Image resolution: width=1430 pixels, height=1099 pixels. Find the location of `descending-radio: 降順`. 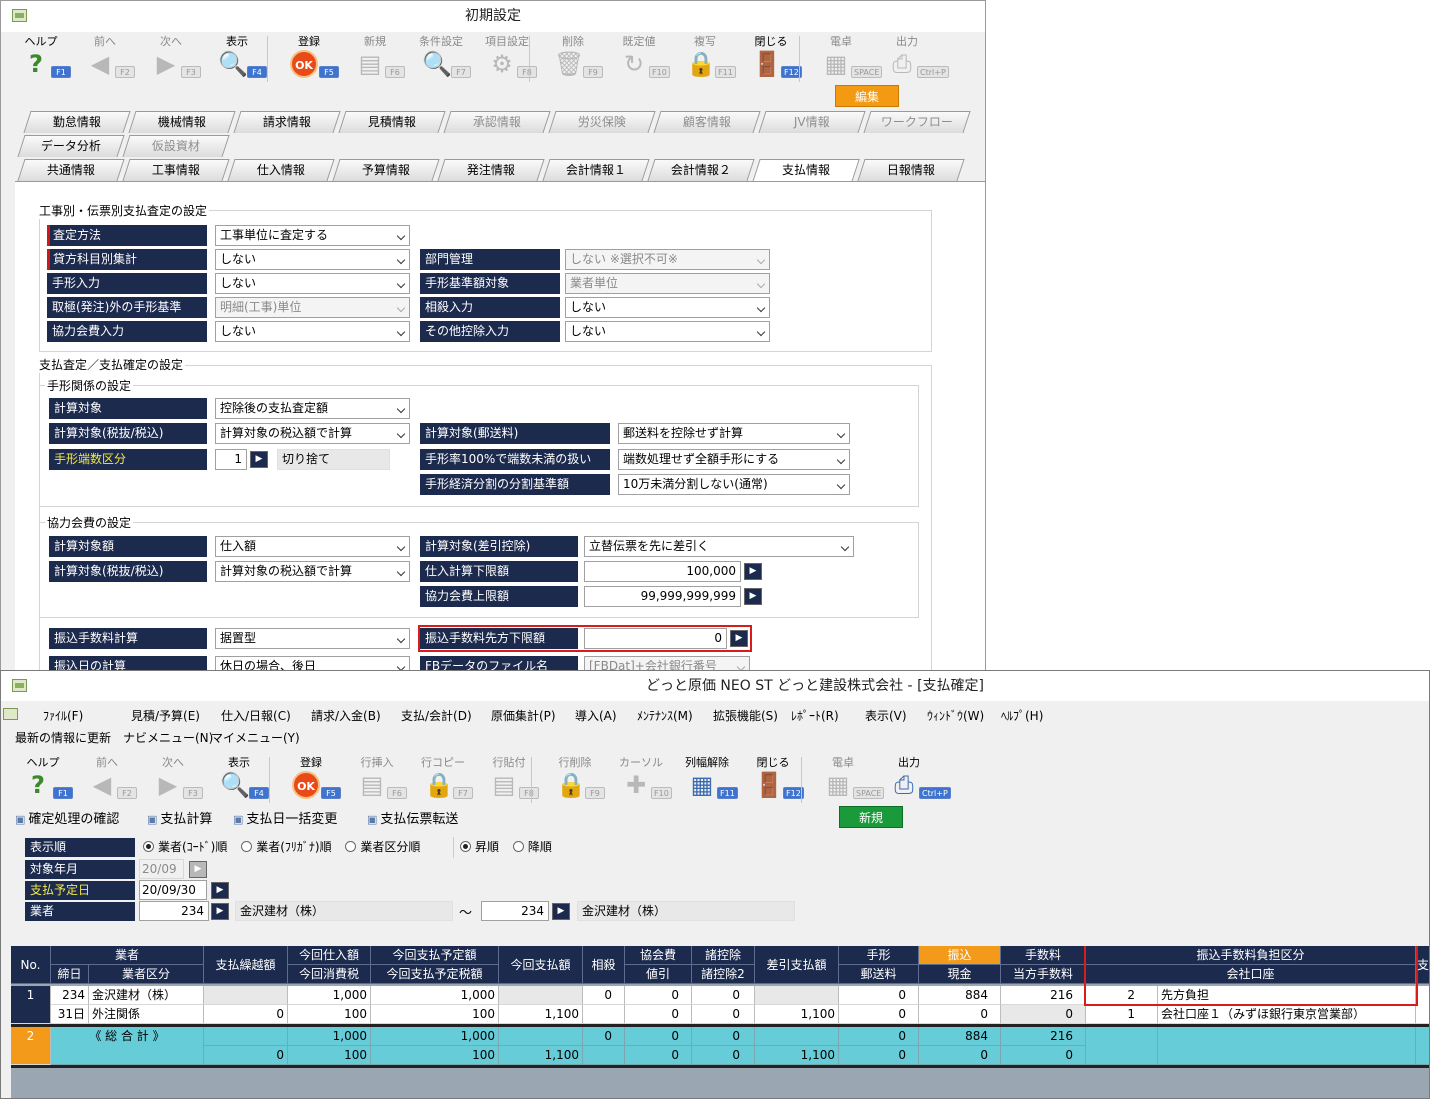

descending-radio: 降順 is located at coordinates (532, 847).